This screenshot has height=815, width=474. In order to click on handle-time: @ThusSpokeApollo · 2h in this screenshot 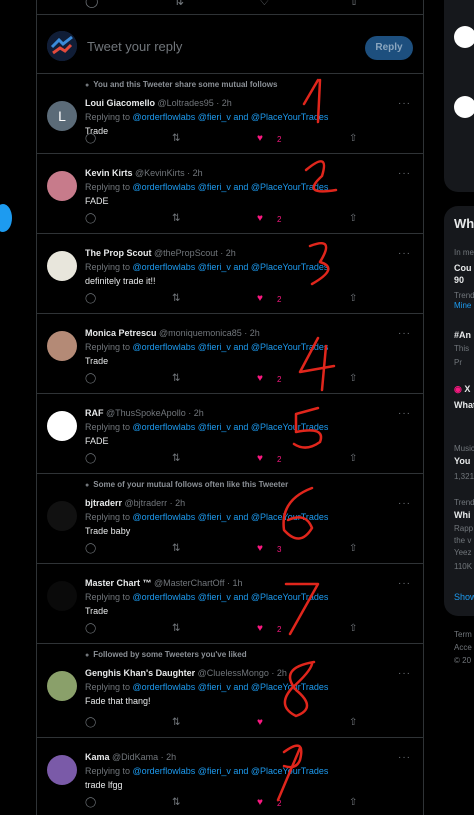, I will do `click(155, 413)`.